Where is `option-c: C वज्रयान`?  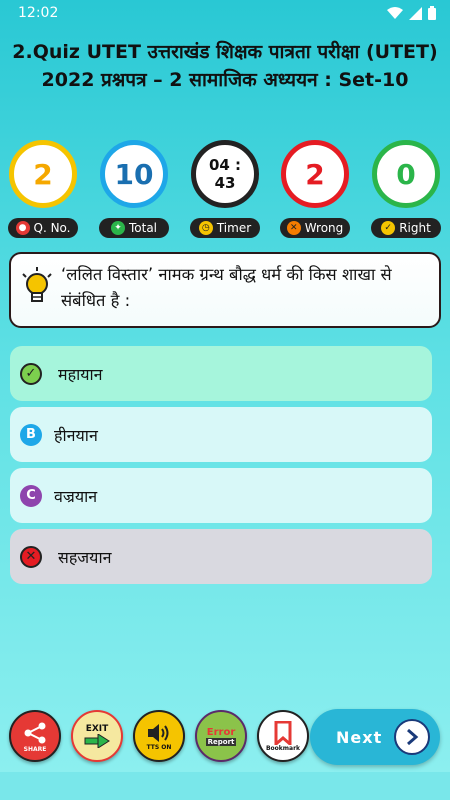
option-c: C वज्रयान is located at coordinates (221, 495).